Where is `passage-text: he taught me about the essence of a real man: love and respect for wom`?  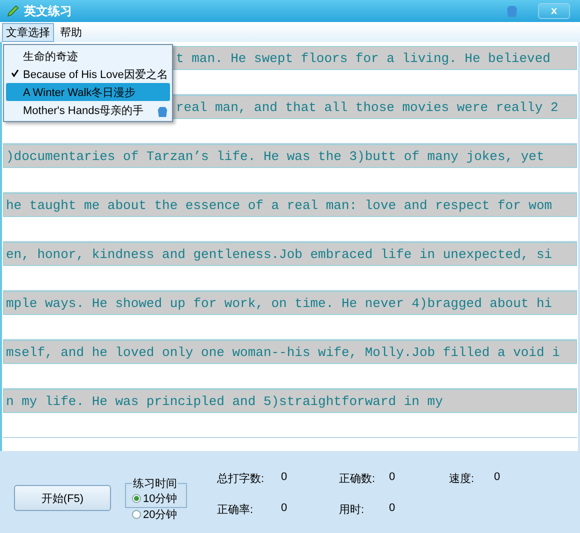 passage-text: he taught me about the essence of a real man: love and respect for wom is located at coordinates (279, 205).